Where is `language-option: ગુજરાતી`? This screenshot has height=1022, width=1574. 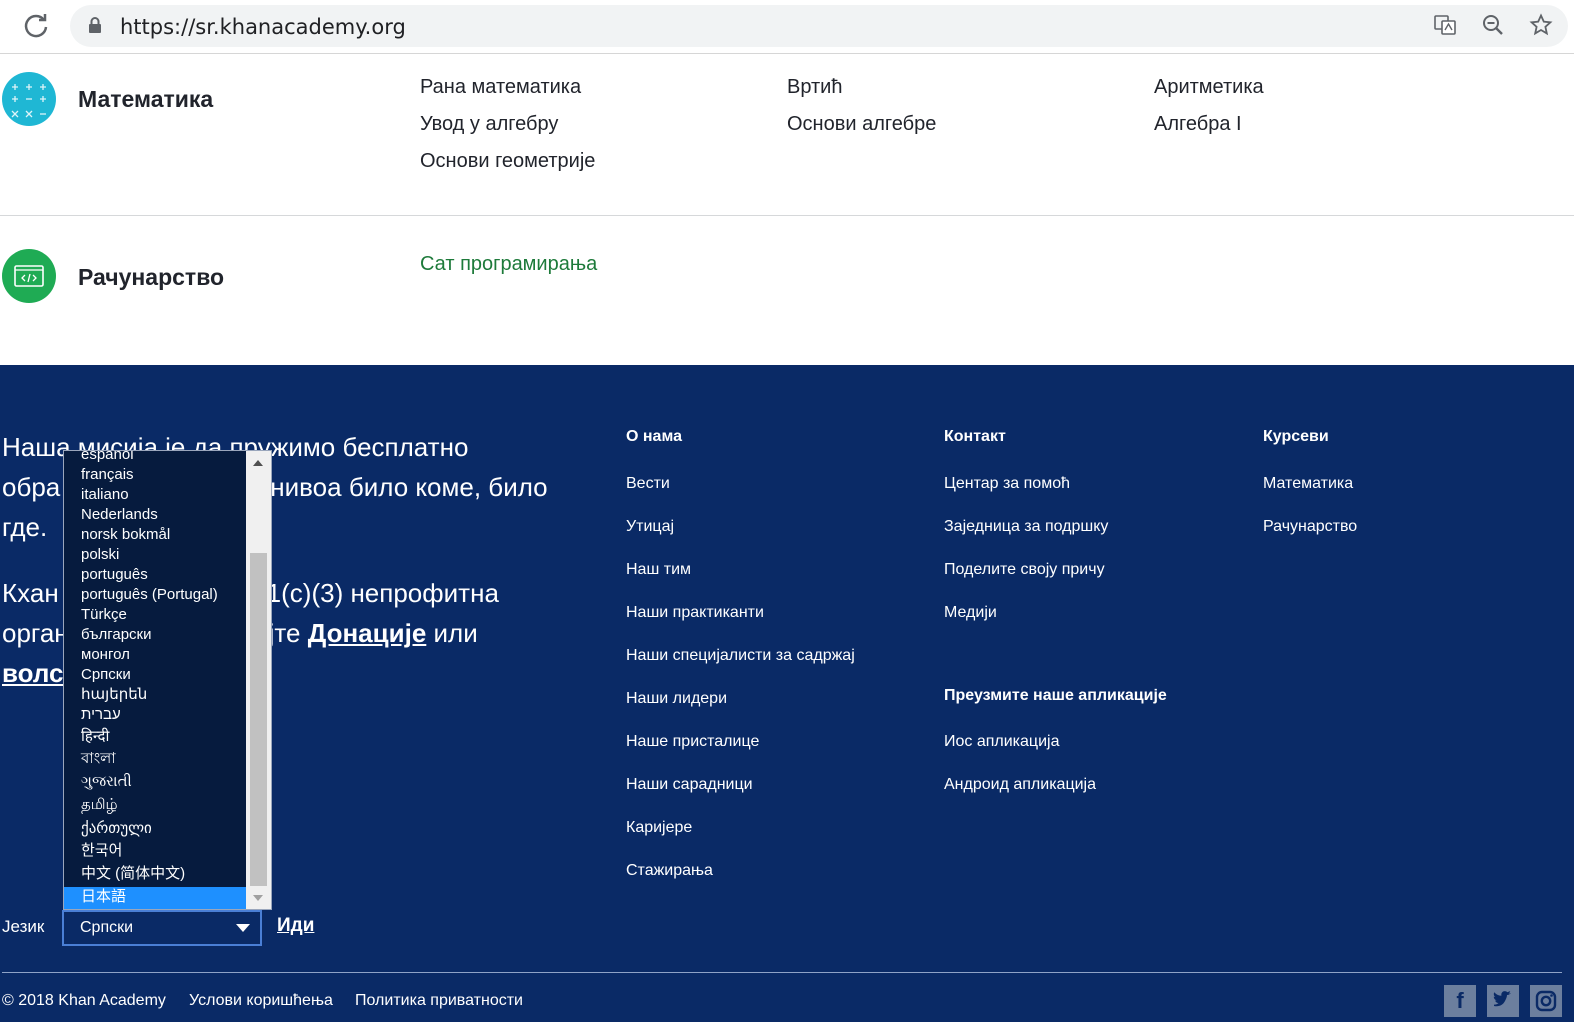
language-option: ગુજરાતી is located at coordinates (155, 782).